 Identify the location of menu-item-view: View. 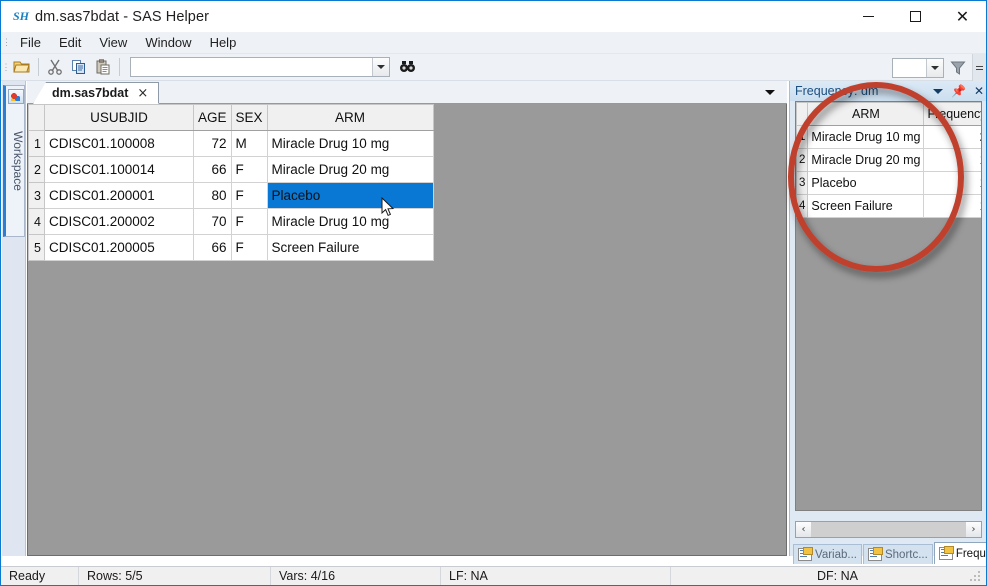
(113, 42).